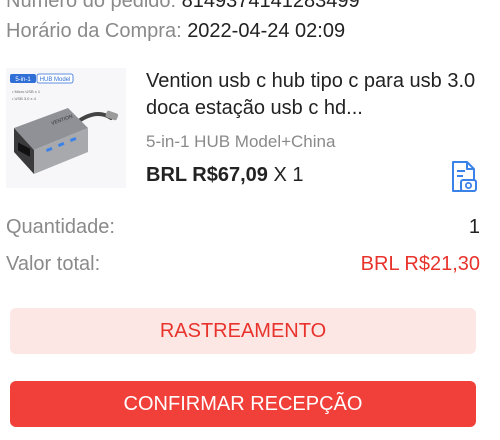 The image size is (500, 440). Describe the element at coordinates (26, 91) in the screenshot. I see `spec-1-text: • Micro USB x 1` at that location.